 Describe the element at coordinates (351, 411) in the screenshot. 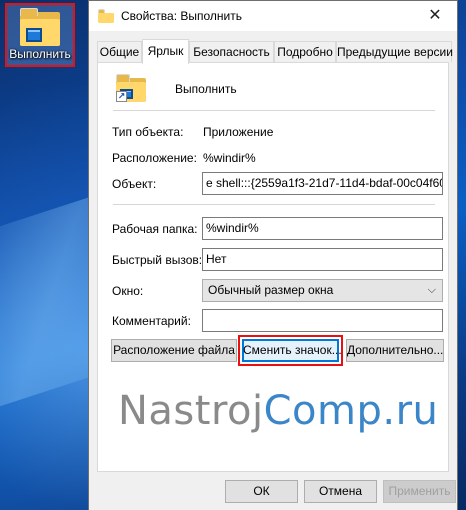

I see `watermark-part2: Comp.ru` at that location.